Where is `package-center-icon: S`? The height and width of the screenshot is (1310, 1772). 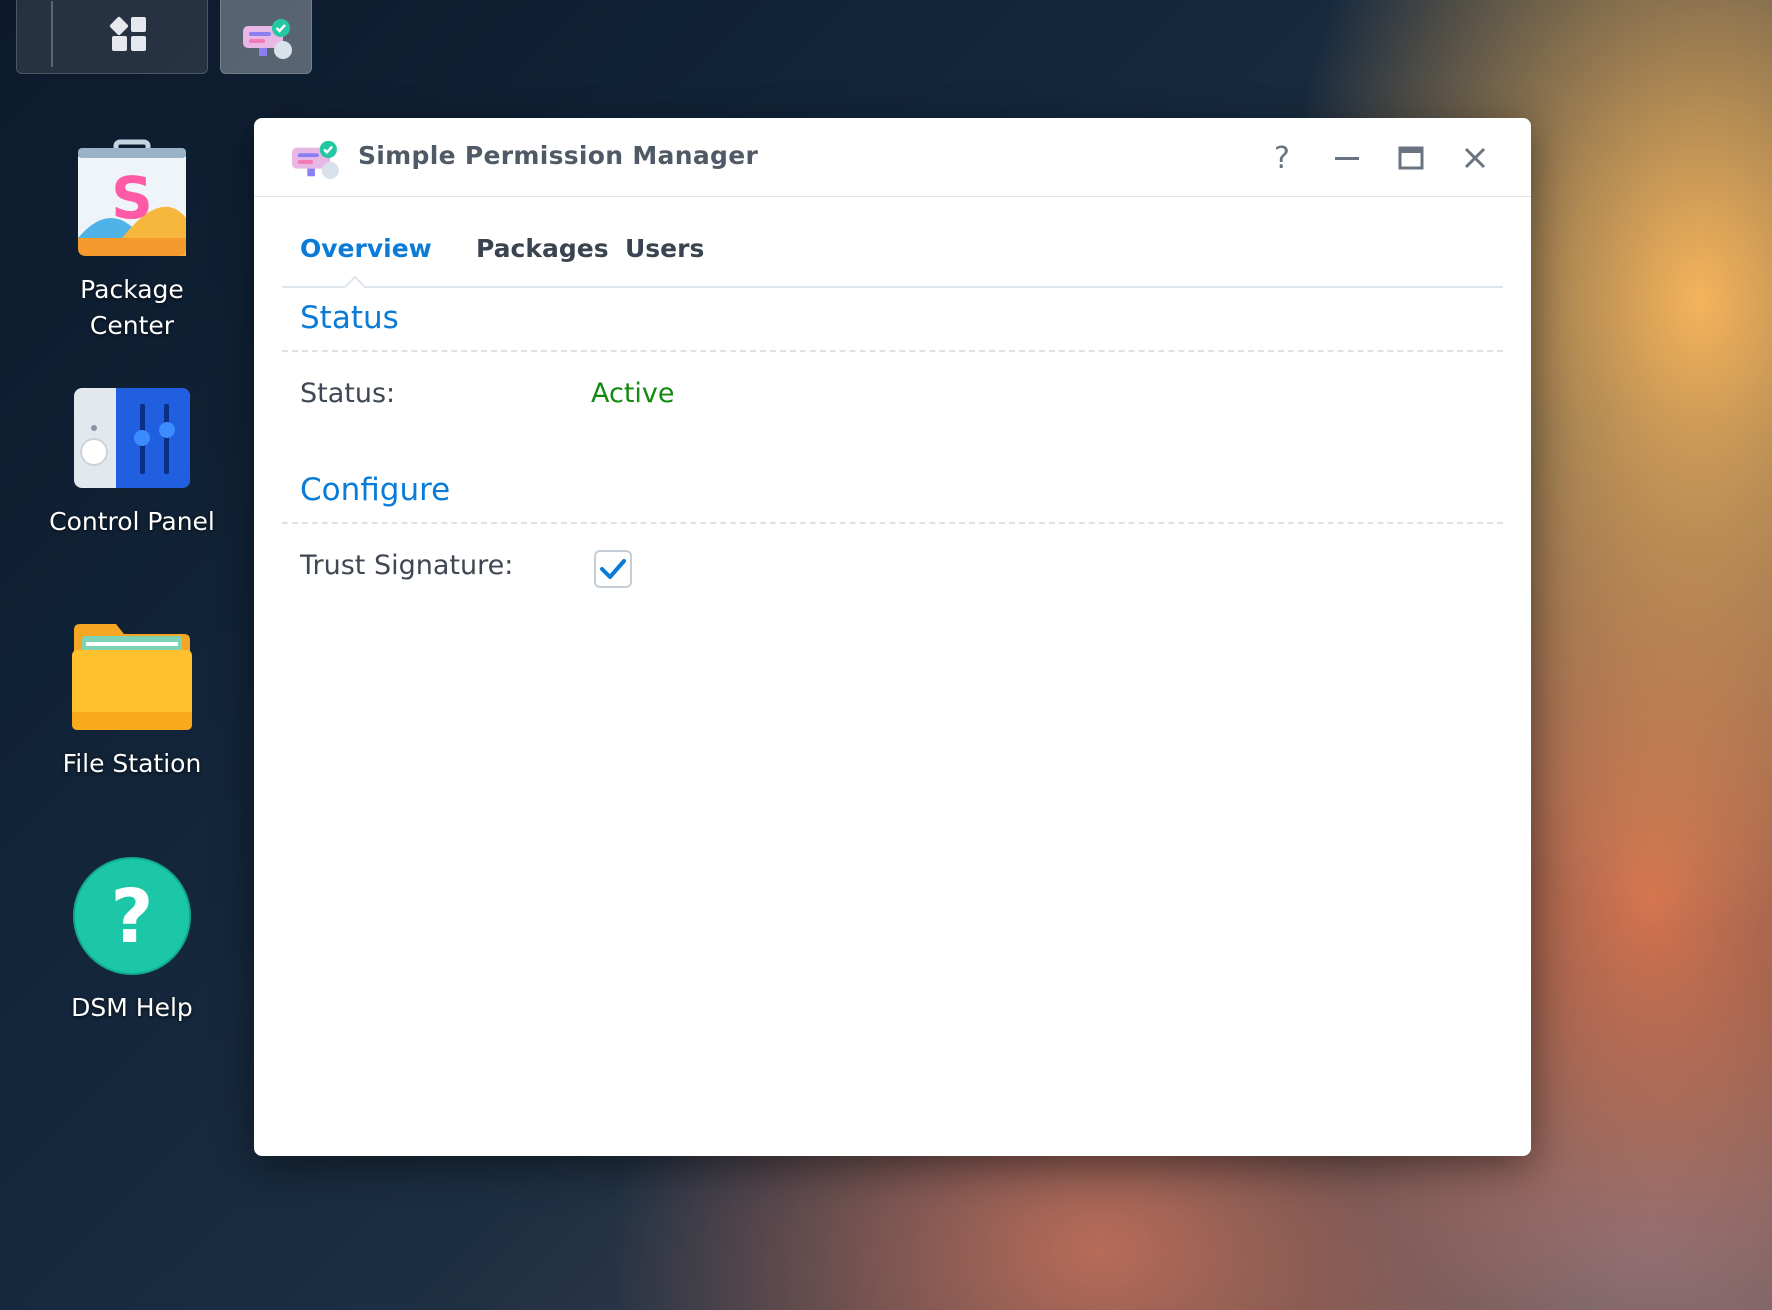
package-center-icon: S is located at coordinates (132, 197).